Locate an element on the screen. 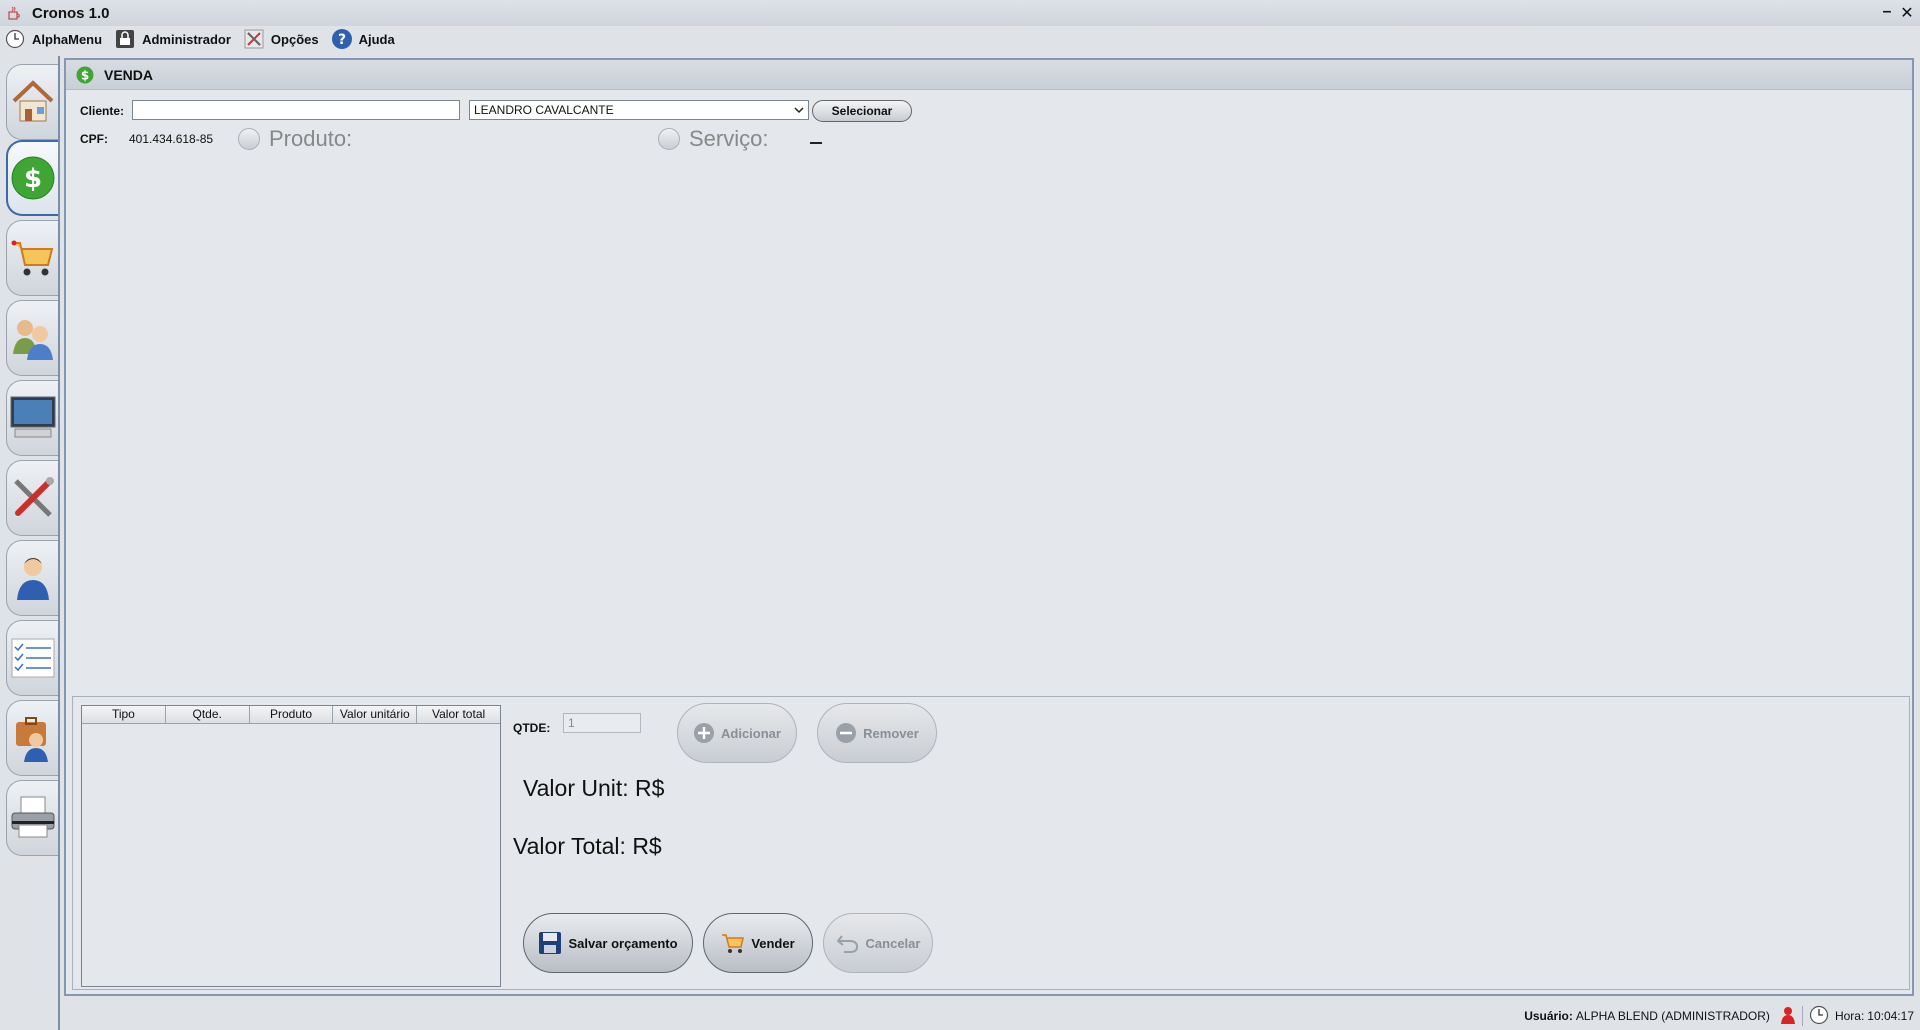  vender-label: Vender is located at coordinates (773, 943).